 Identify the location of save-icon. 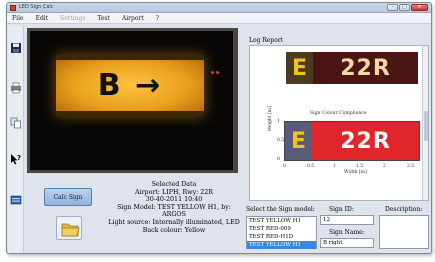
(16, 48).